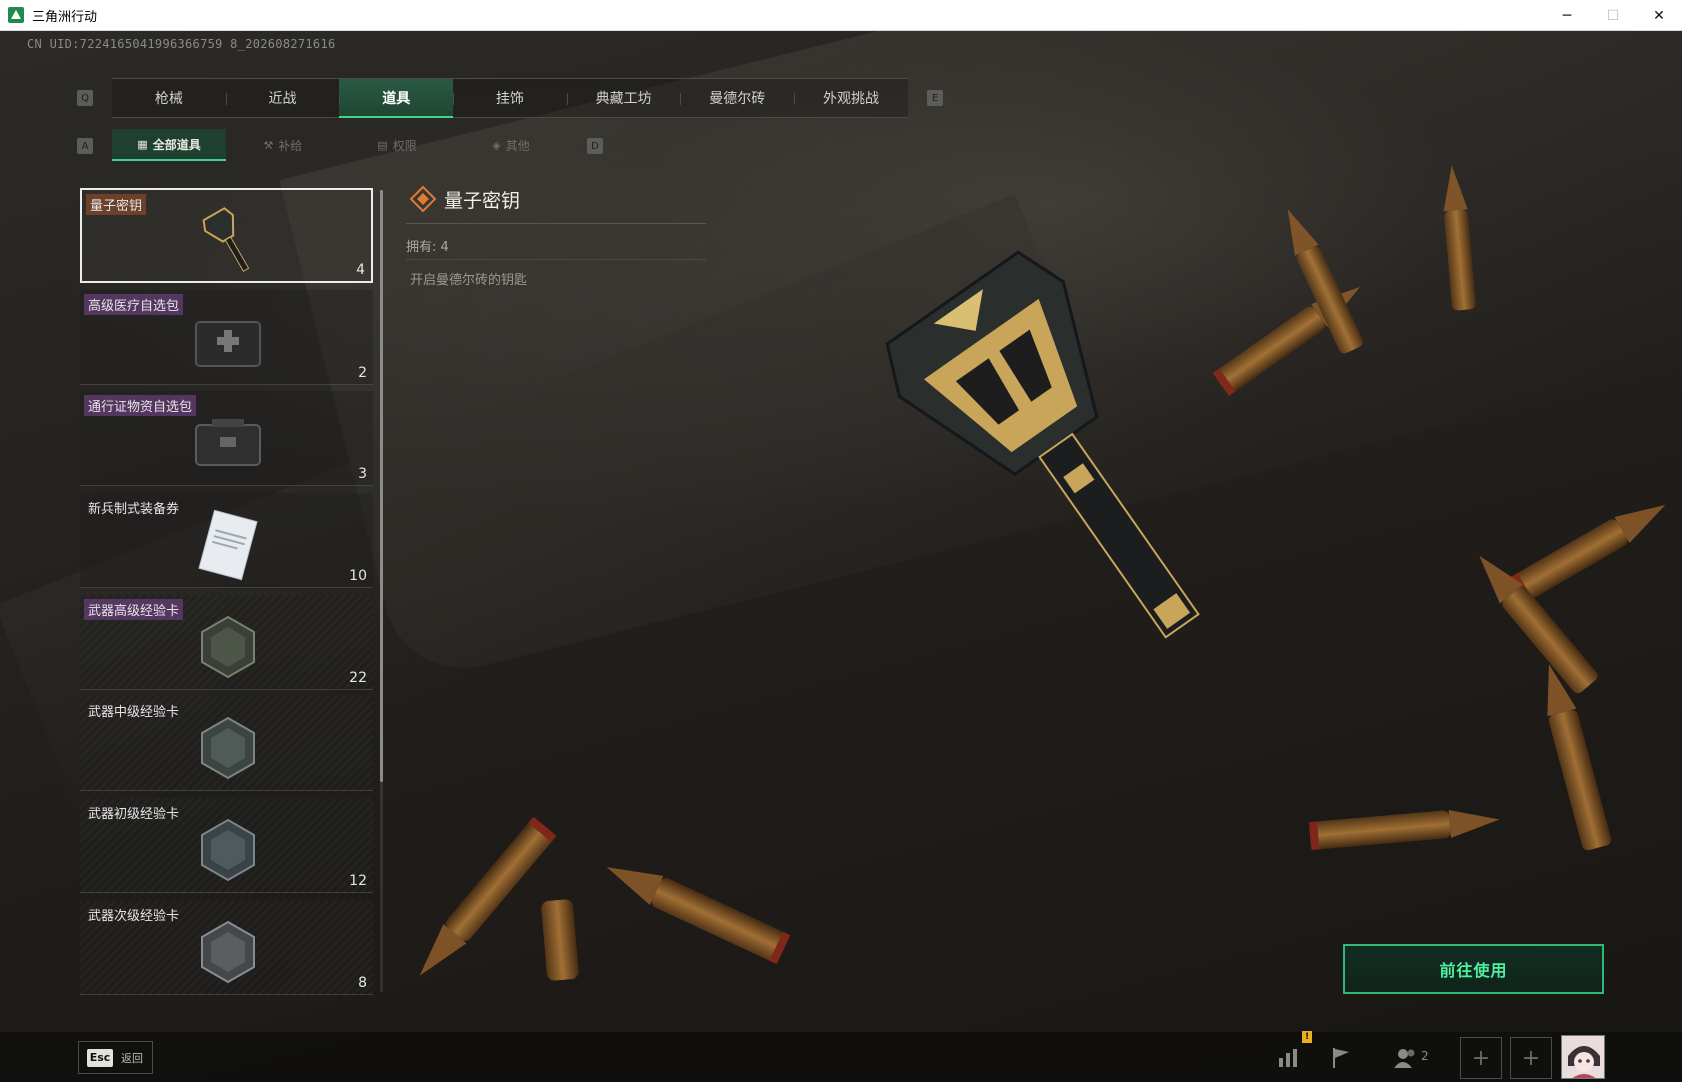 The height and width of the screenshot is (1082, 1682). I want to click on maximize-button: ☐, so click(1613, 15).